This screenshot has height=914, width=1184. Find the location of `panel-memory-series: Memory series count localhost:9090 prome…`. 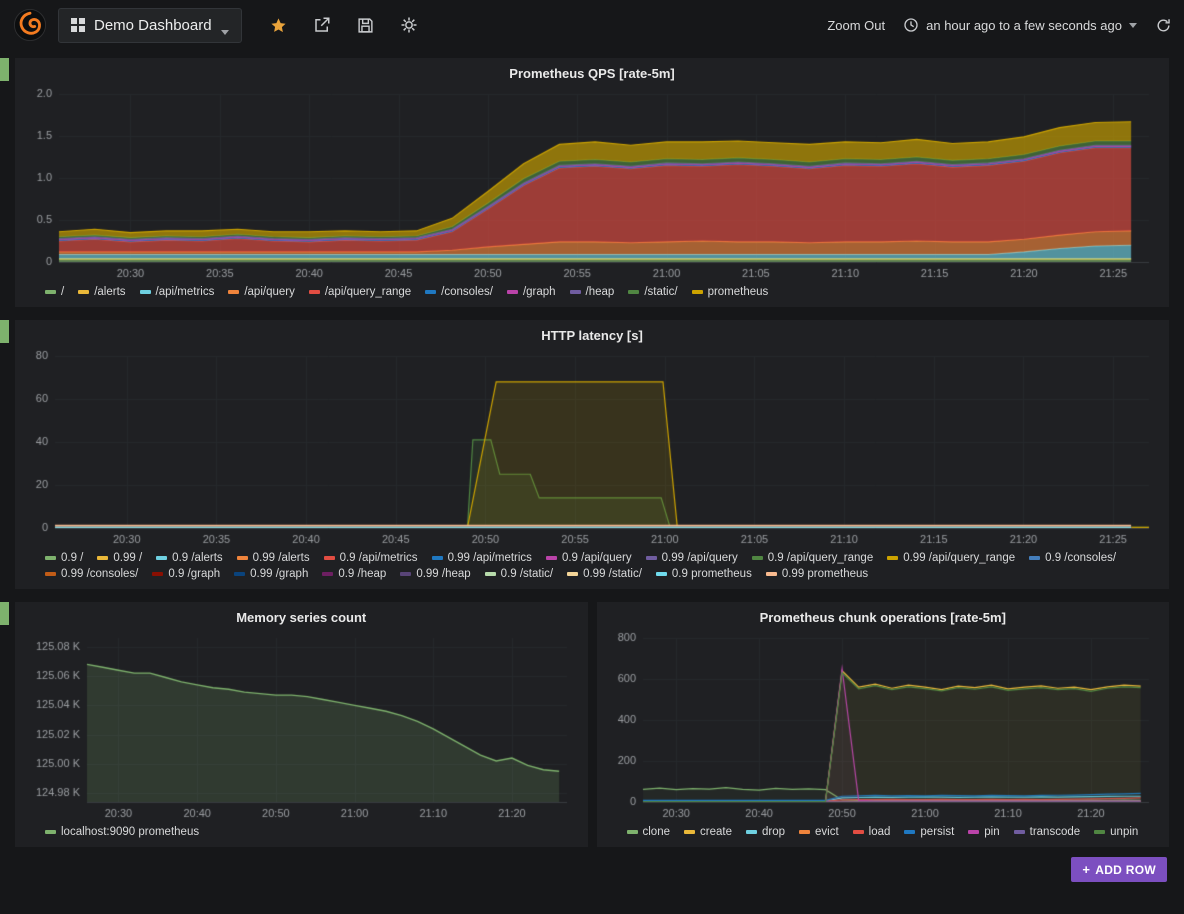

panel-memory-series: Memory series count localhost:9090 prome… is located at coordinates (301, 724).